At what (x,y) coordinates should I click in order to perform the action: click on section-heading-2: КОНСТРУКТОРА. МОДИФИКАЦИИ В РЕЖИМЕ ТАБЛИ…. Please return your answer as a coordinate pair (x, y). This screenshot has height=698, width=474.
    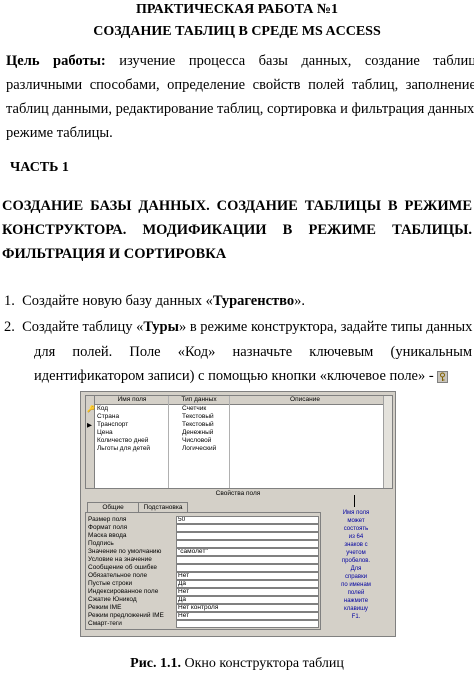
    Looking at the image, I should click on (237, 230).